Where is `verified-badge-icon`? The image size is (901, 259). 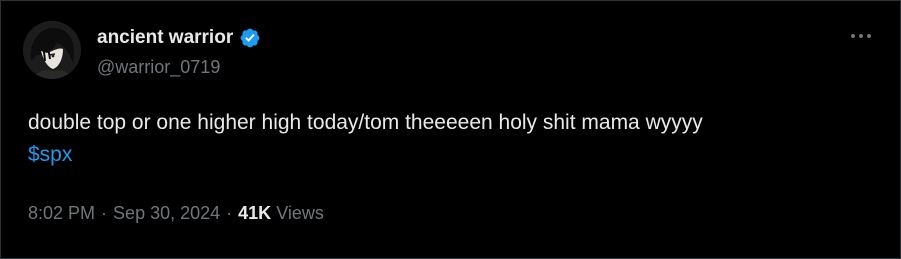
verified-badge-icon is located at coordinates (250, 38).